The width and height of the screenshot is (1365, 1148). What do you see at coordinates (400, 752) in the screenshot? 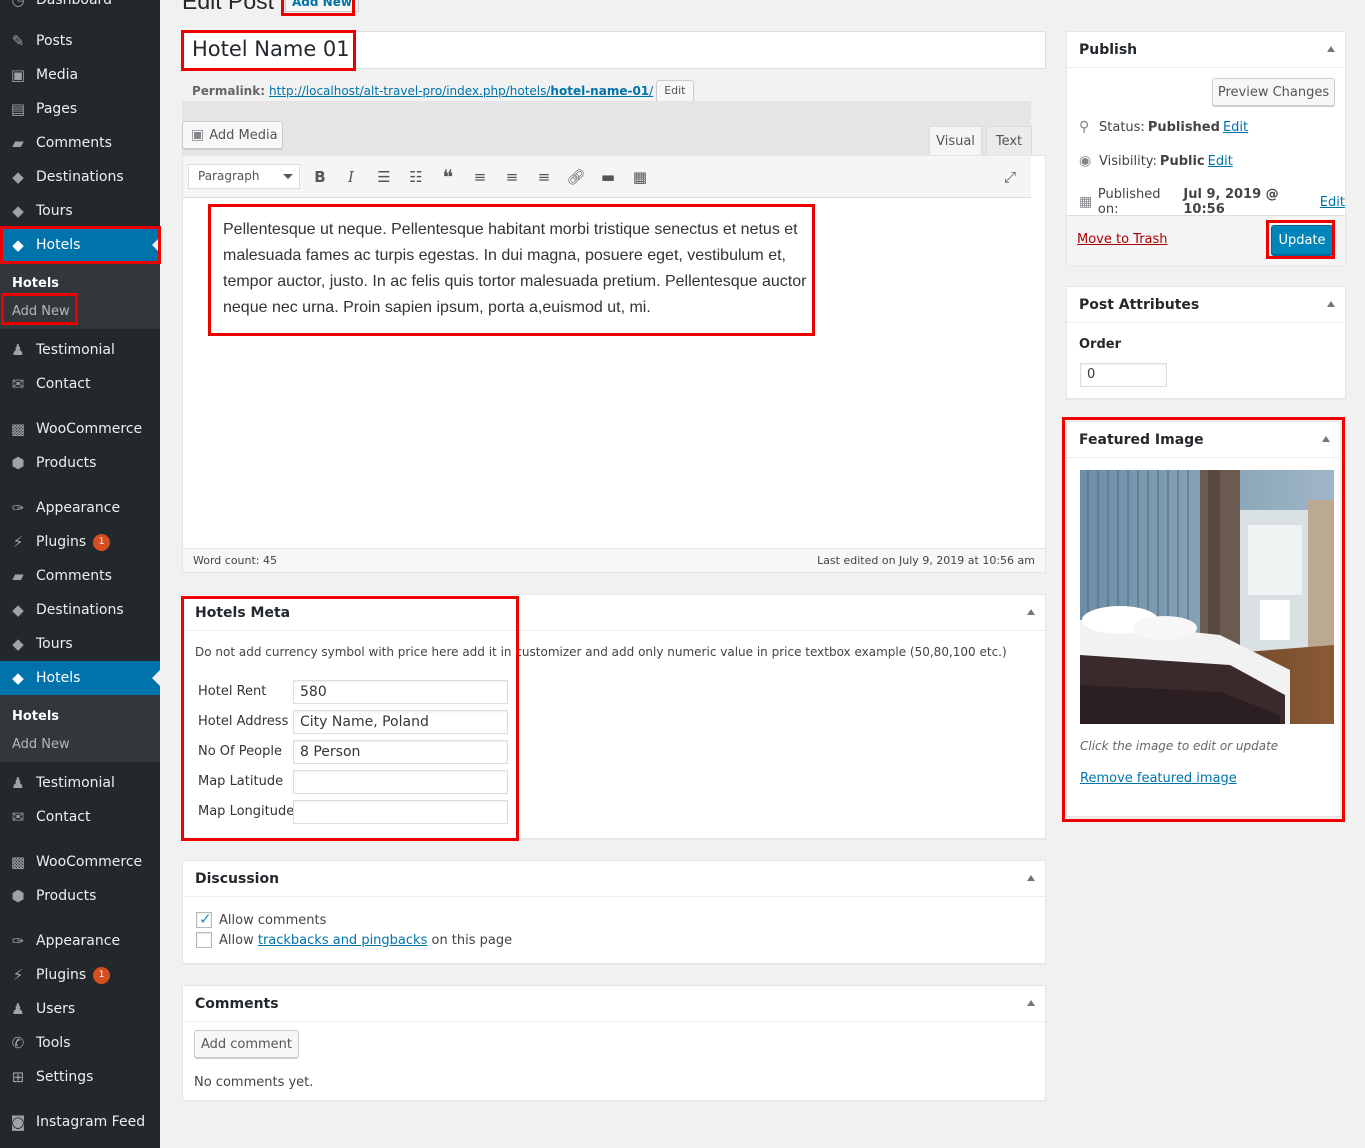
I see `no-of-people-input: 8 Person` at bounding box center [400, 752].